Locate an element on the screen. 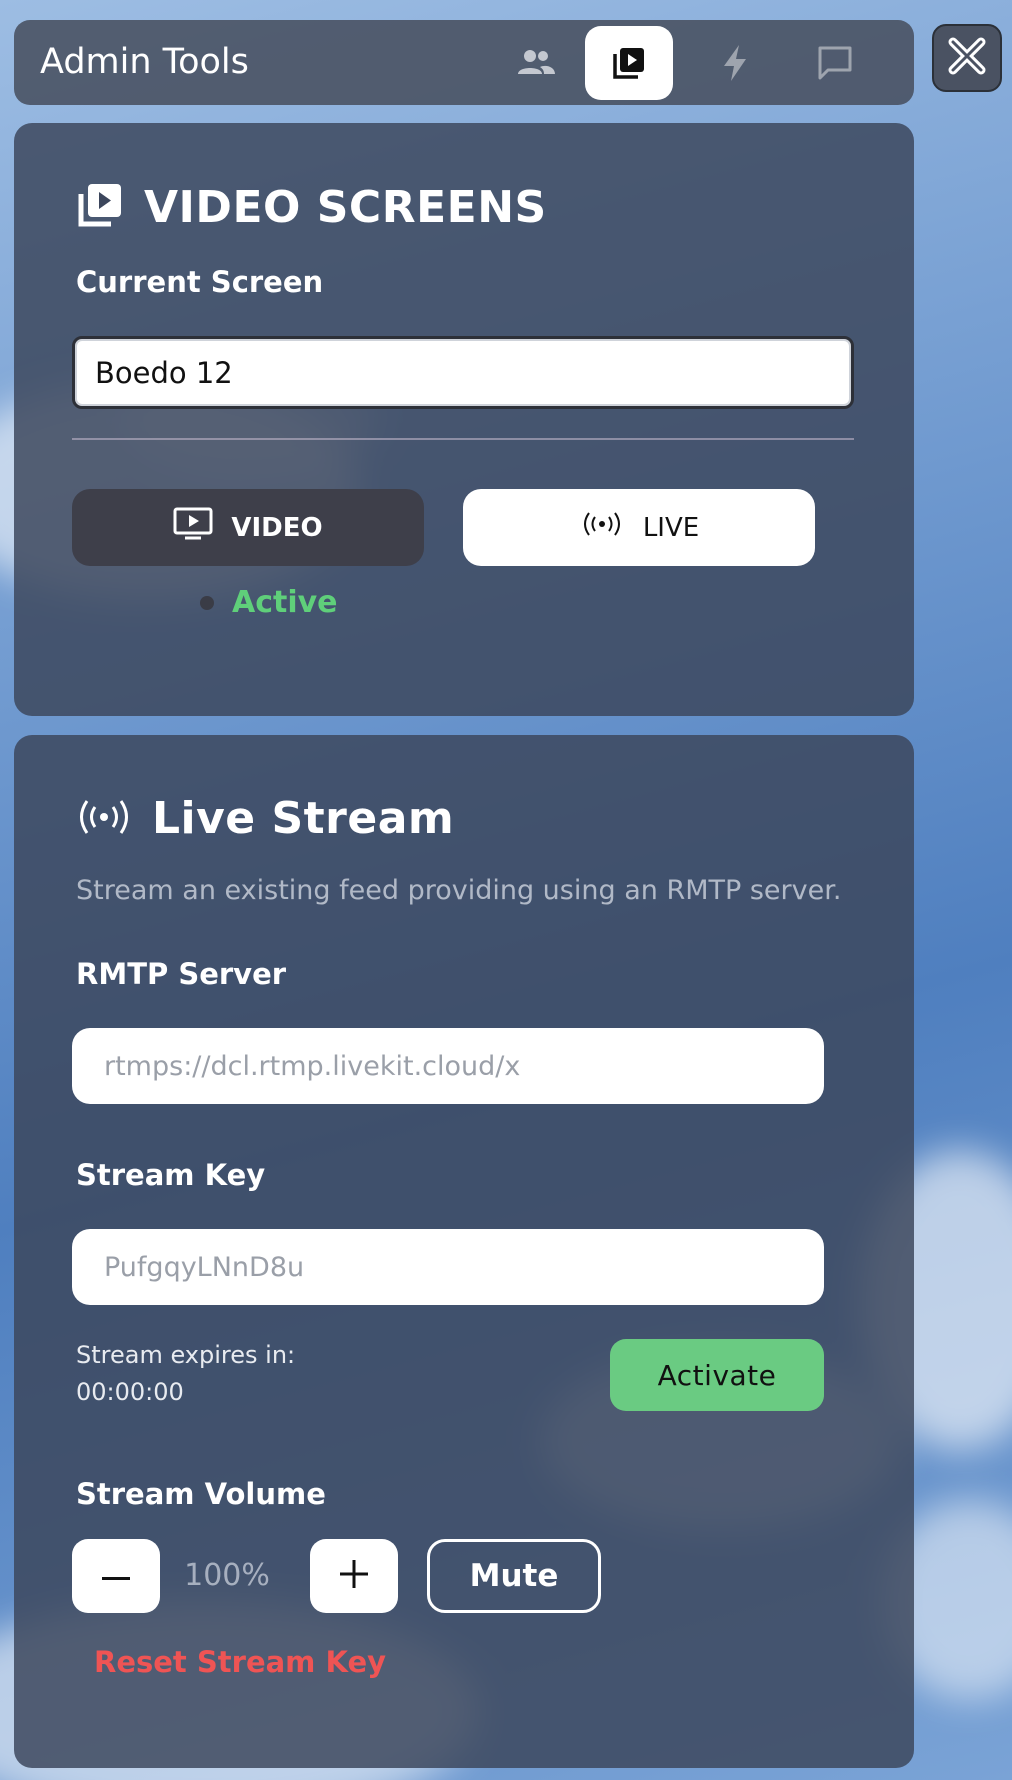  status-text: Active is located at coordinates (285, 602).